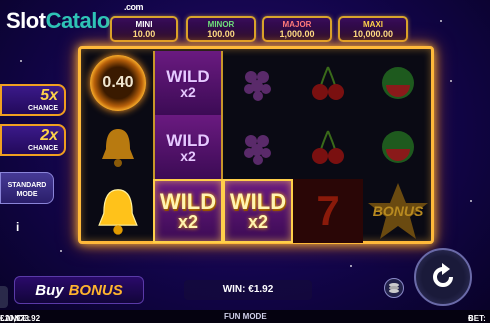 The height and width of the screenshot is (323, 490). I want to click on jackpot-major: MAJOR 1,000.00, so click(297, 29).